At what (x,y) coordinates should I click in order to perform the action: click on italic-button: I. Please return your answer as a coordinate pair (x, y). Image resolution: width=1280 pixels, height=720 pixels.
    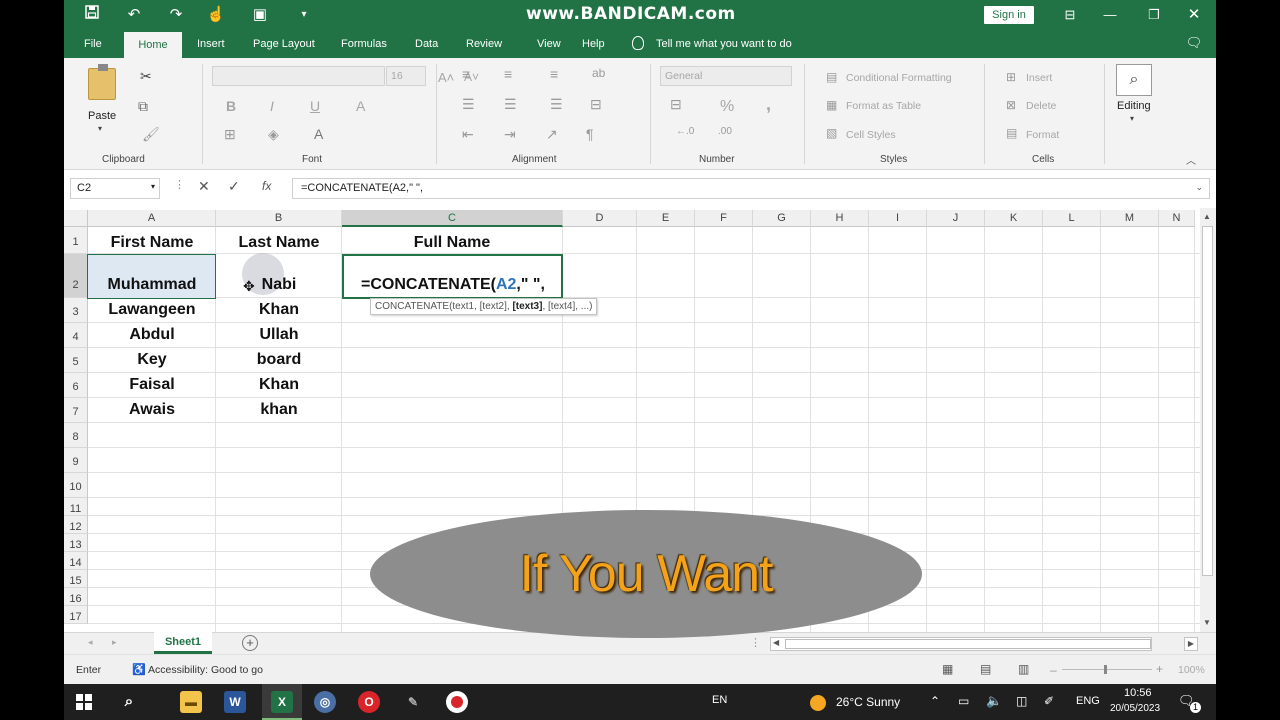
    Looking at the image, I should click on (272, 106).